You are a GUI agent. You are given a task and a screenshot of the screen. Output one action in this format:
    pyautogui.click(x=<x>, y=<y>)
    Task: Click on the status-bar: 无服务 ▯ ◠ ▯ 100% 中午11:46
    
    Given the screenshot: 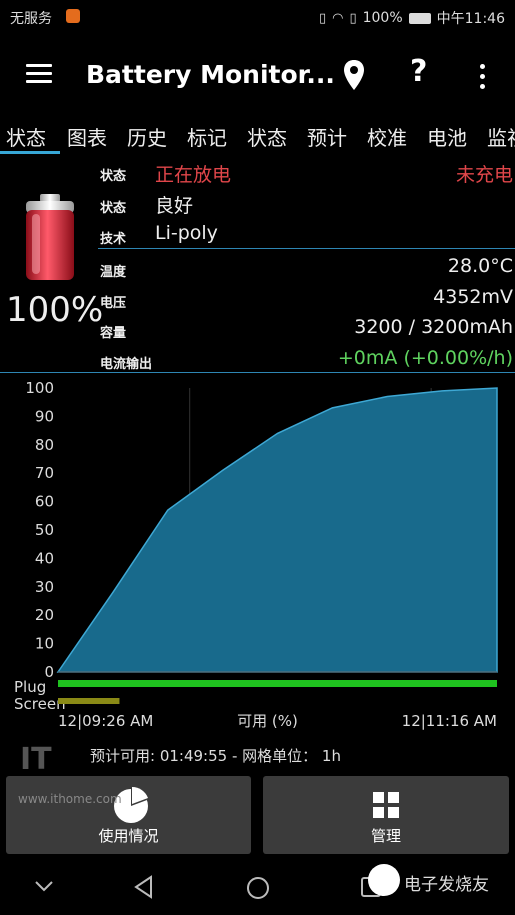 What is the action you would take?
    pyautogui.click(x=257, y=17)
    